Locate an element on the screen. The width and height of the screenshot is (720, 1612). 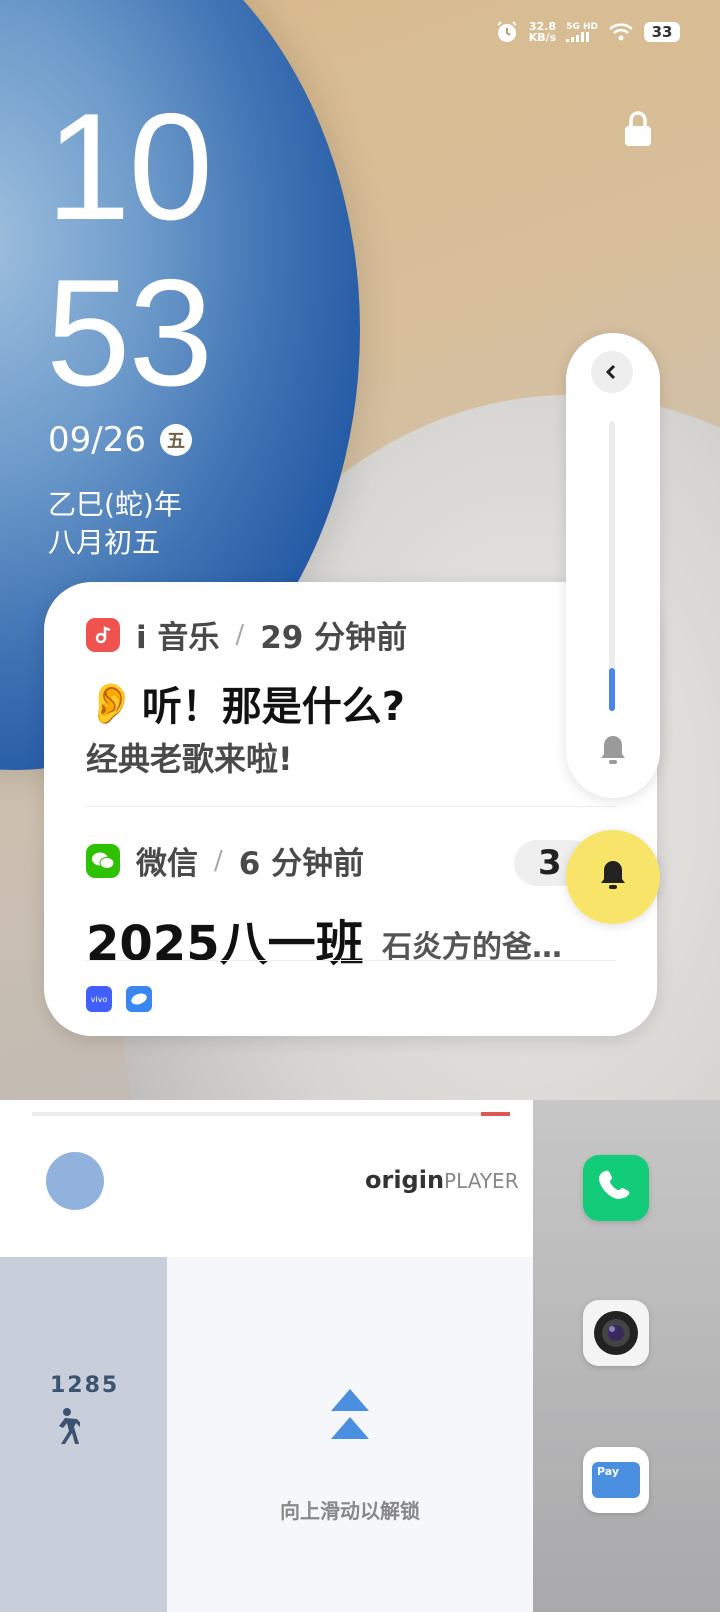
playback-progress-fill is located at coordinates (495, 1114).